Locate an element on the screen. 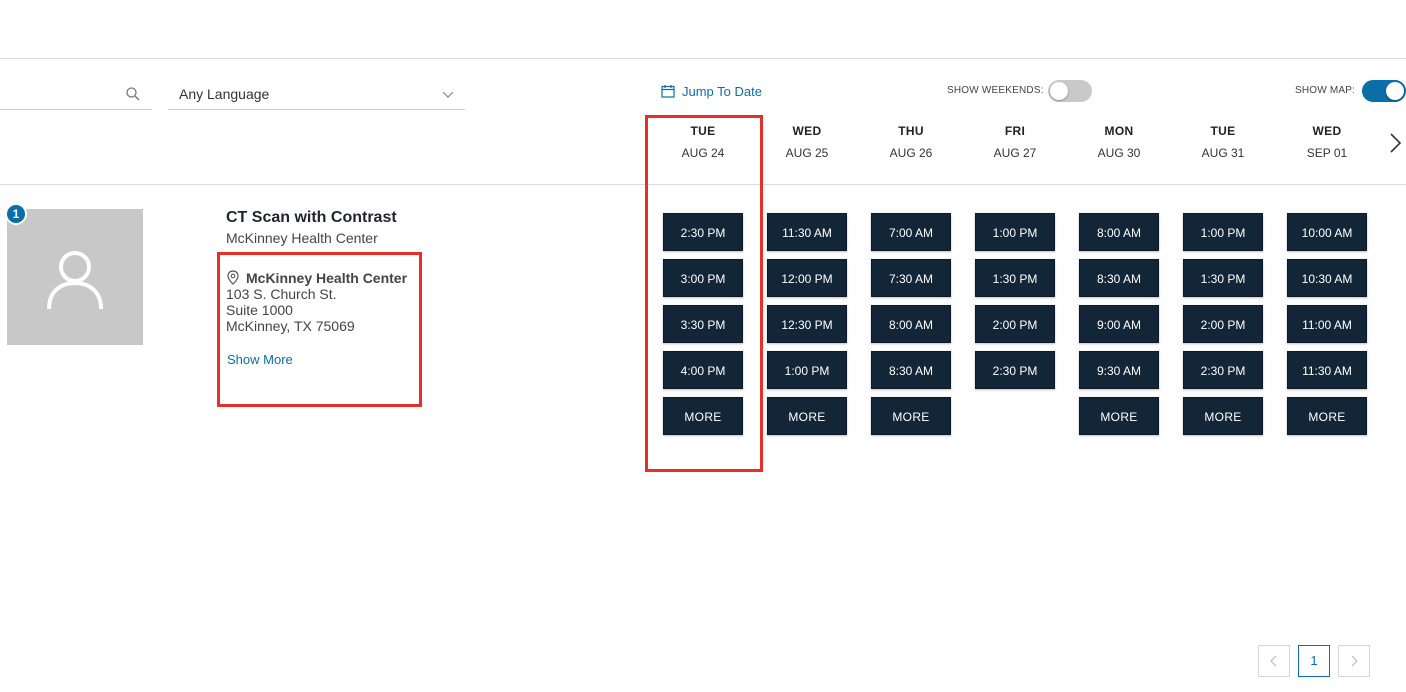 The height and width of the screenshot is (692, 1406). search-icon is located at coordinates (133, 94).